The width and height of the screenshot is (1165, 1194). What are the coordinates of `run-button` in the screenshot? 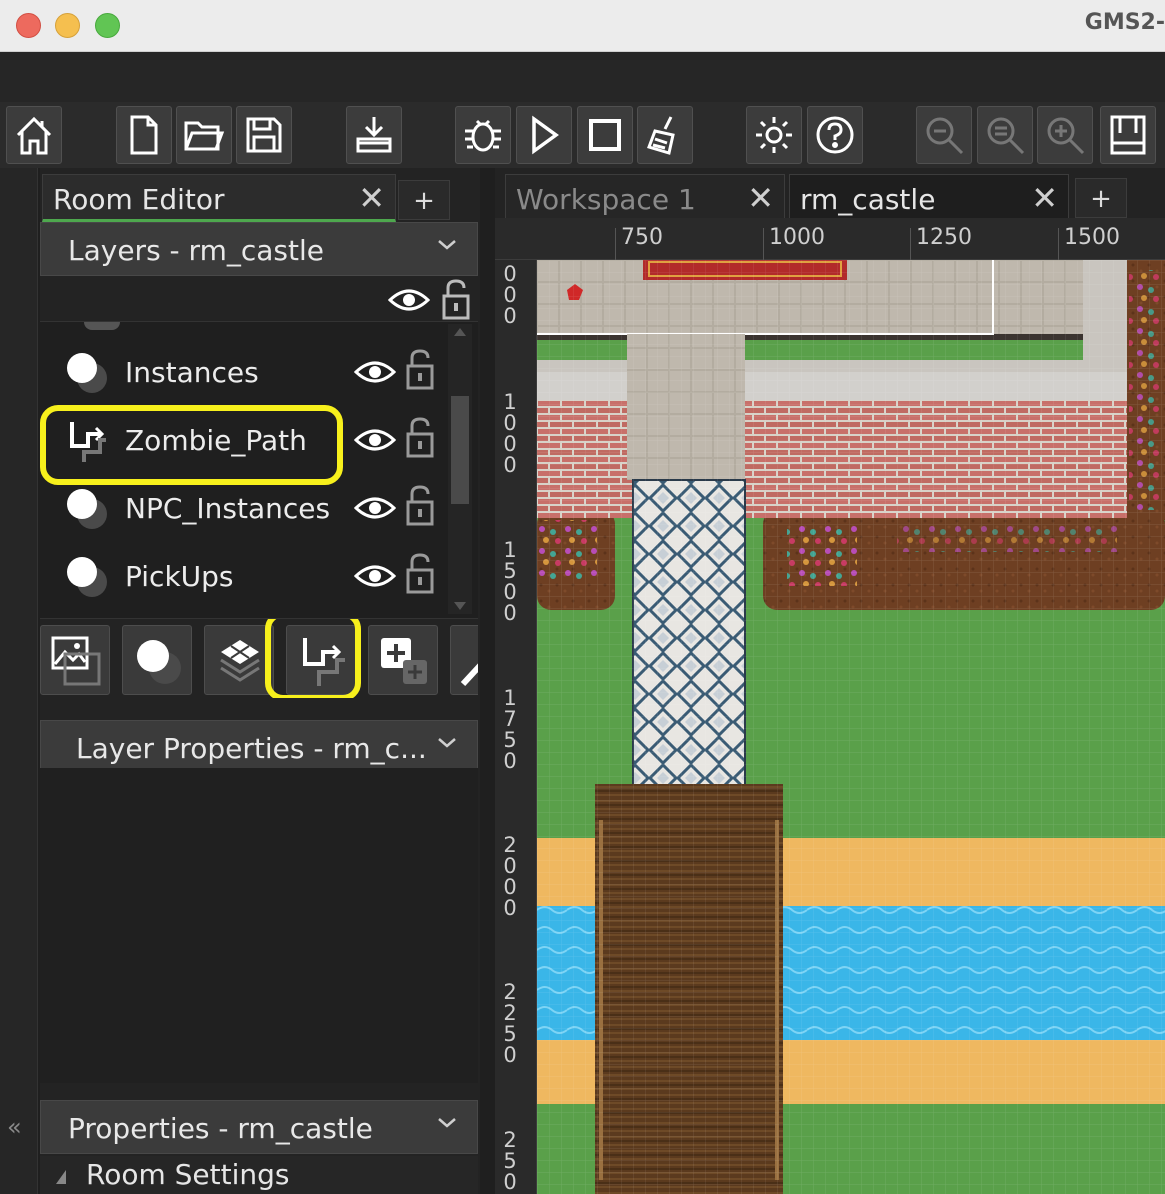 It's located at (544, 135).